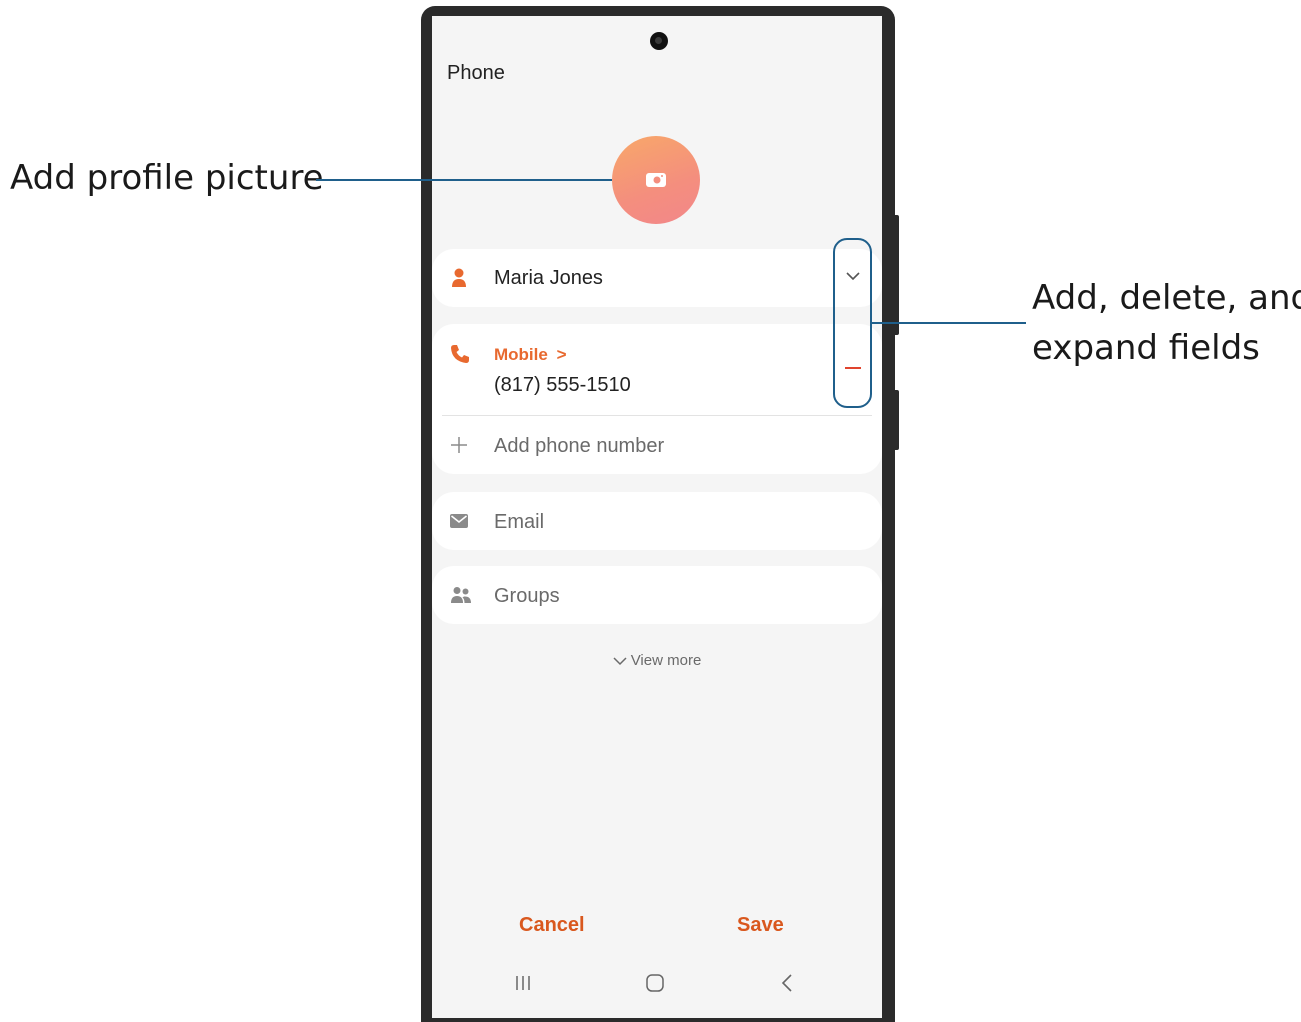 The width and height of the screenshot is (1301, 1022). I want to click on view-more-label: View more, so click(666, 660).